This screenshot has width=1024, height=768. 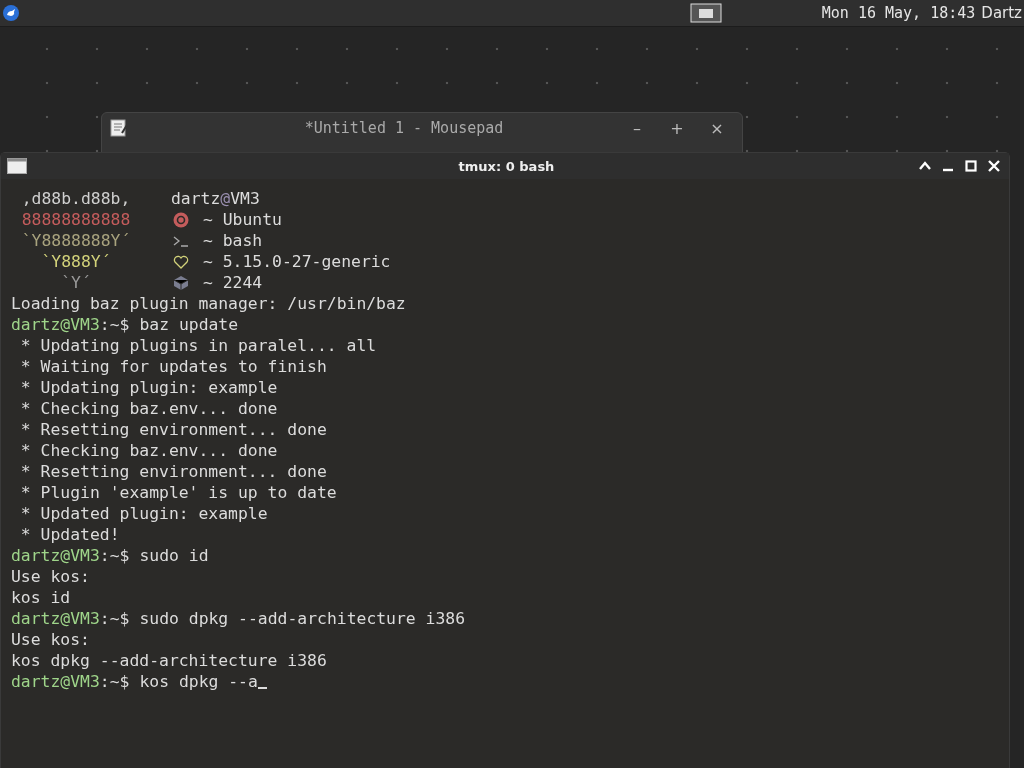 I want to click on ubuntu-icon, so click(x=181, y=219).